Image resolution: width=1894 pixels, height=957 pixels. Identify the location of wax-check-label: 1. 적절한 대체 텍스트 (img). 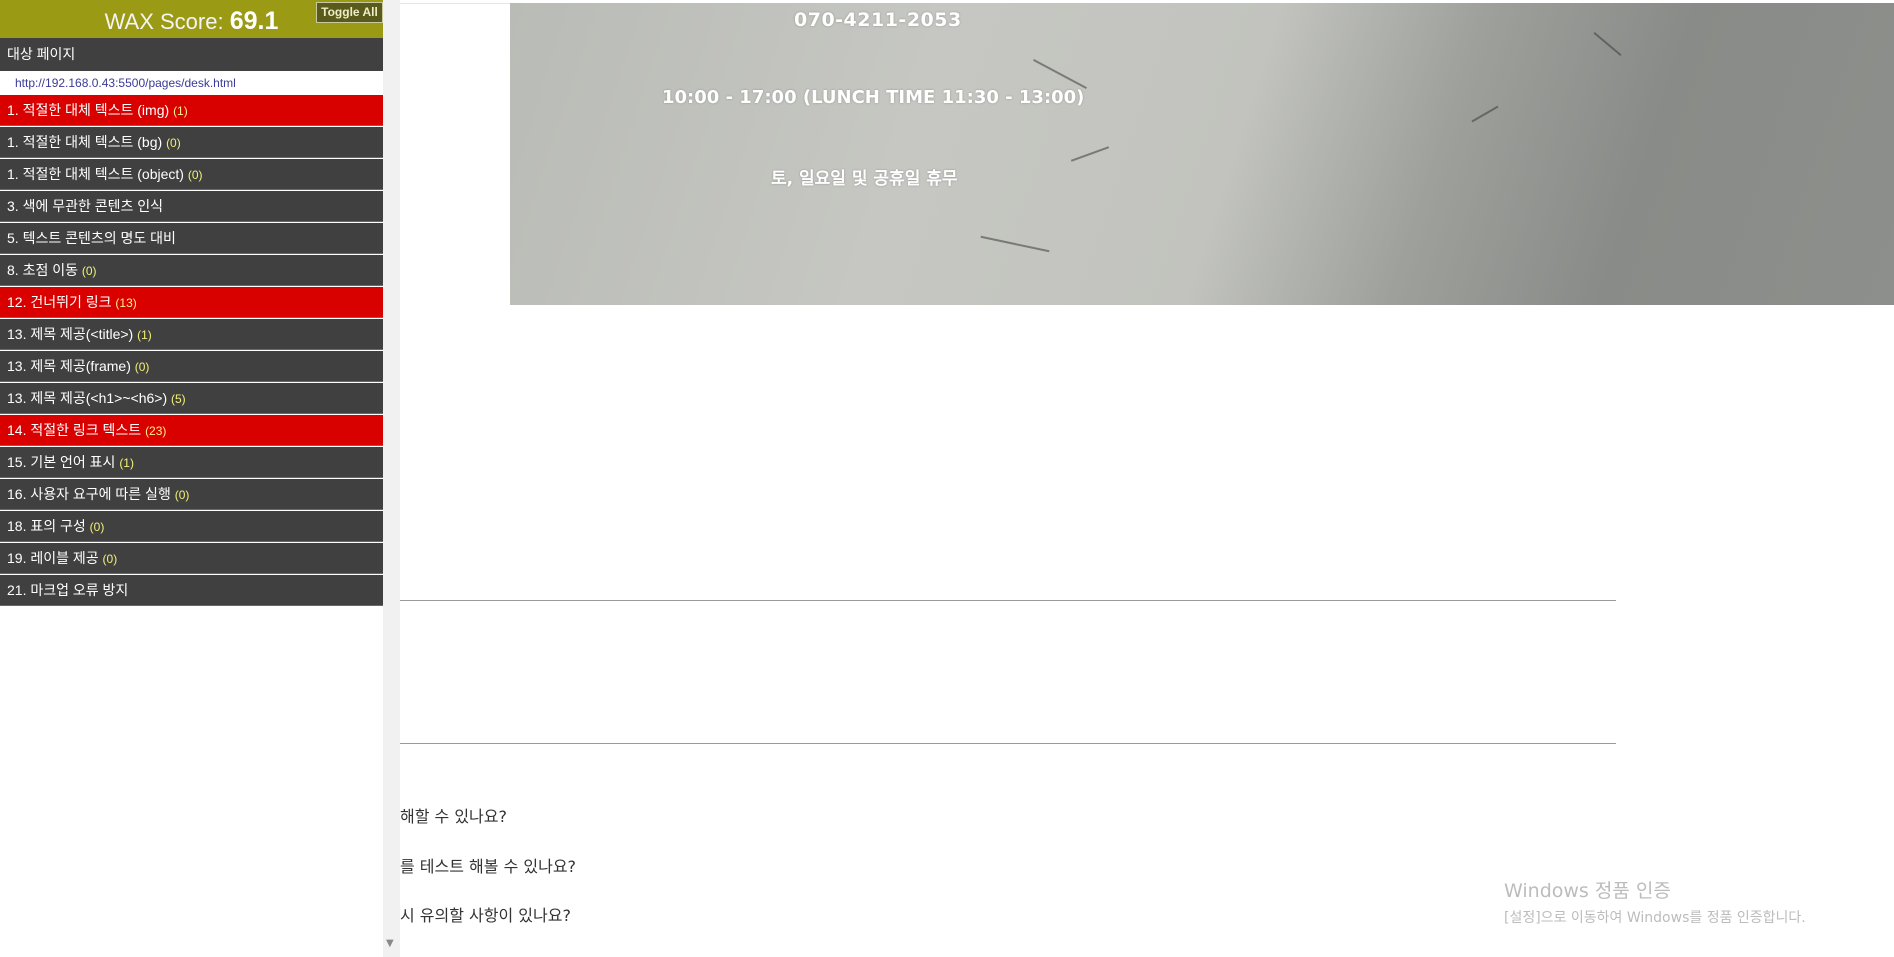
(88, 110).